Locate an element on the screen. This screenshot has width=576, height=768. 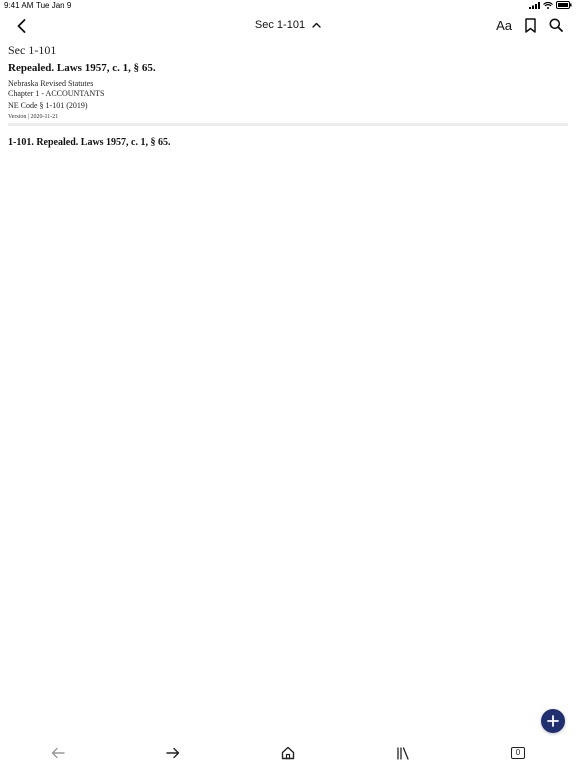
bookmark-button is located at coordinates (530, 25).